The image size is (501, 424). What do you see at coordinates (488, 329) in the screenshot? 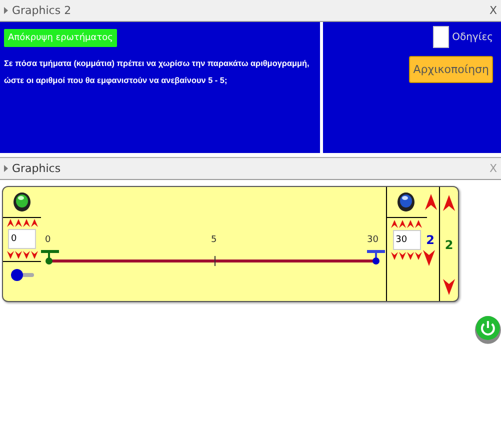
I see `power-button` at bounding box center [488, 329].